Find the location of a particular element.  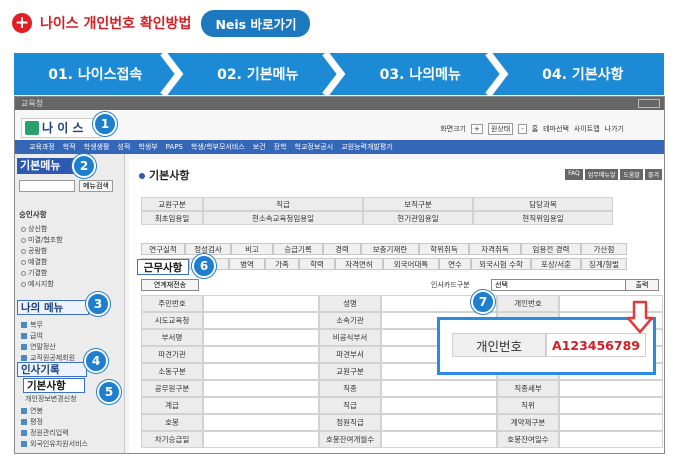

logout-link: 나가기 is located at coordinates (614, 129).